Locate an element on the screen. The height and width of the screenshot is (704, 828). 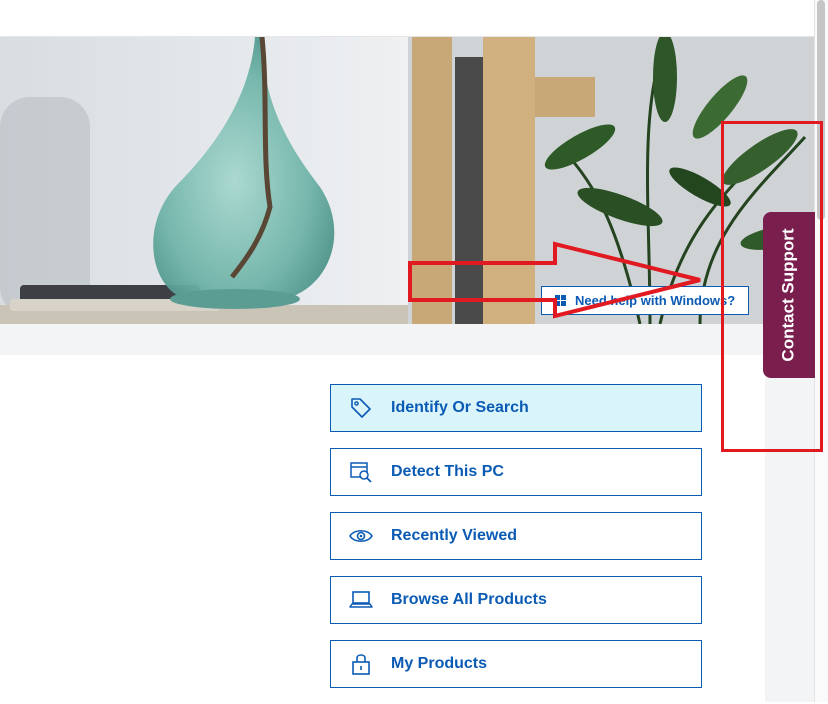
lock-icon is located at coordinates (361, 664).